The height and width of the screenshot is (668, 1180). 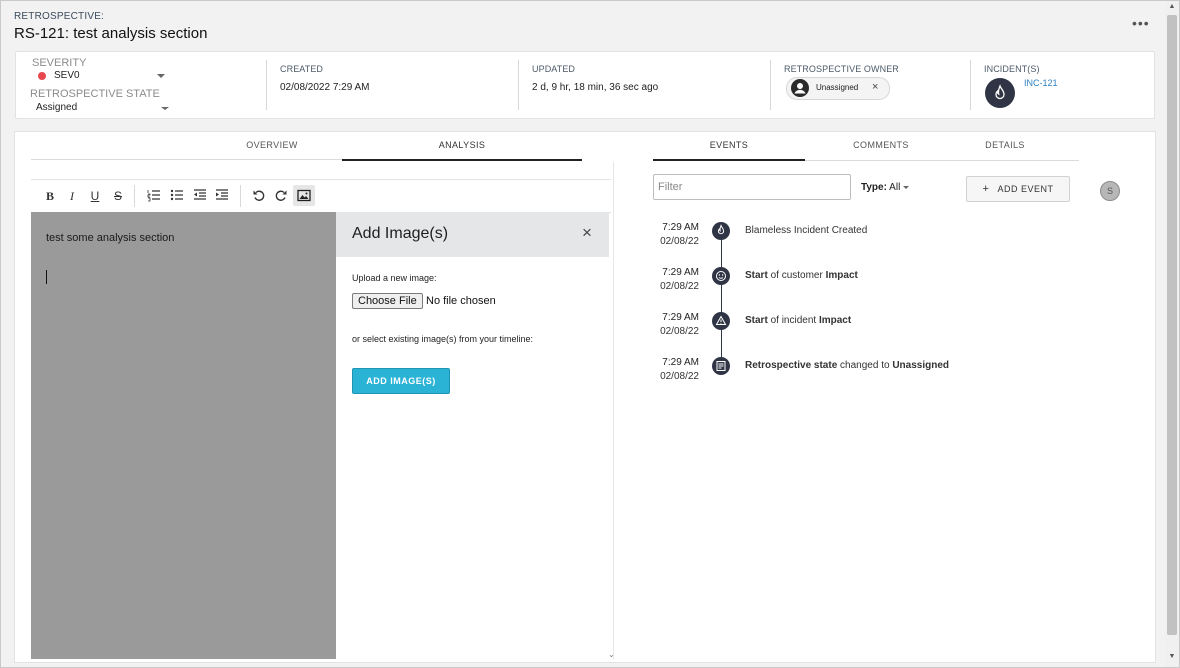 What do you see at coordinates (177, 196) in the screenshot?
I see `bullet-list-icon` at bounding box center [177, 196].